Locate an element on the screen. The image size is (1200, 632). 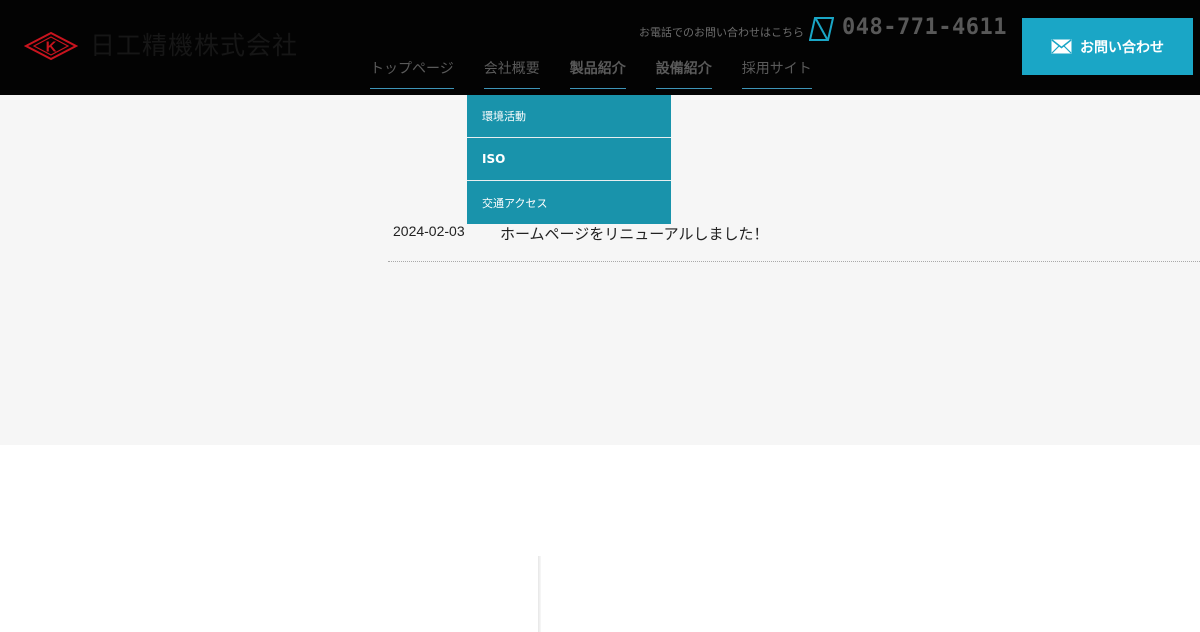
submenu-item-iso: ISO is located at coordinates (569, 159).